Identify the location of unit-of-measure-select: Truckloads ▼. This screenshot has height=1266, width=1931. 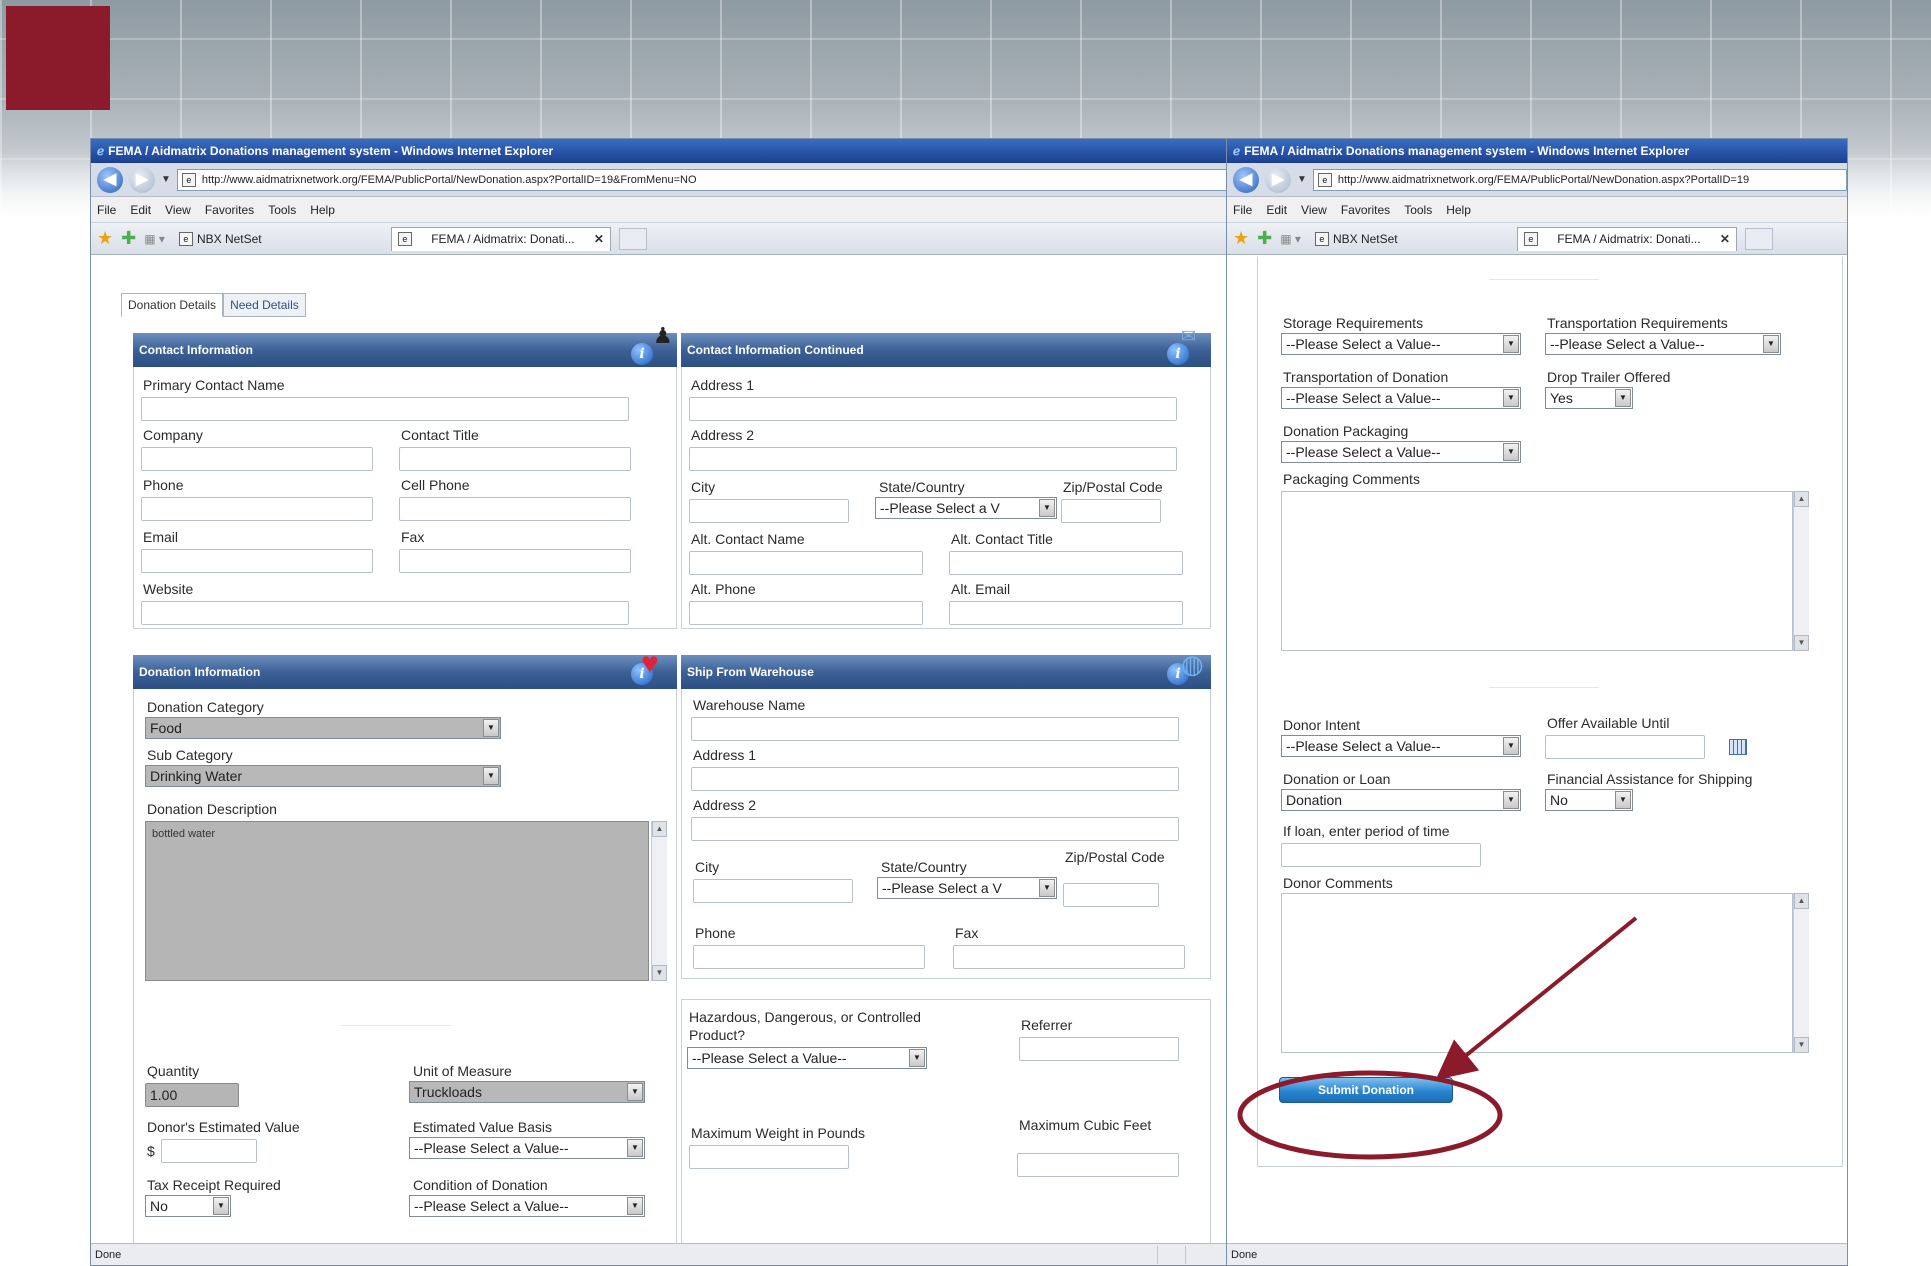
(527, 1092).